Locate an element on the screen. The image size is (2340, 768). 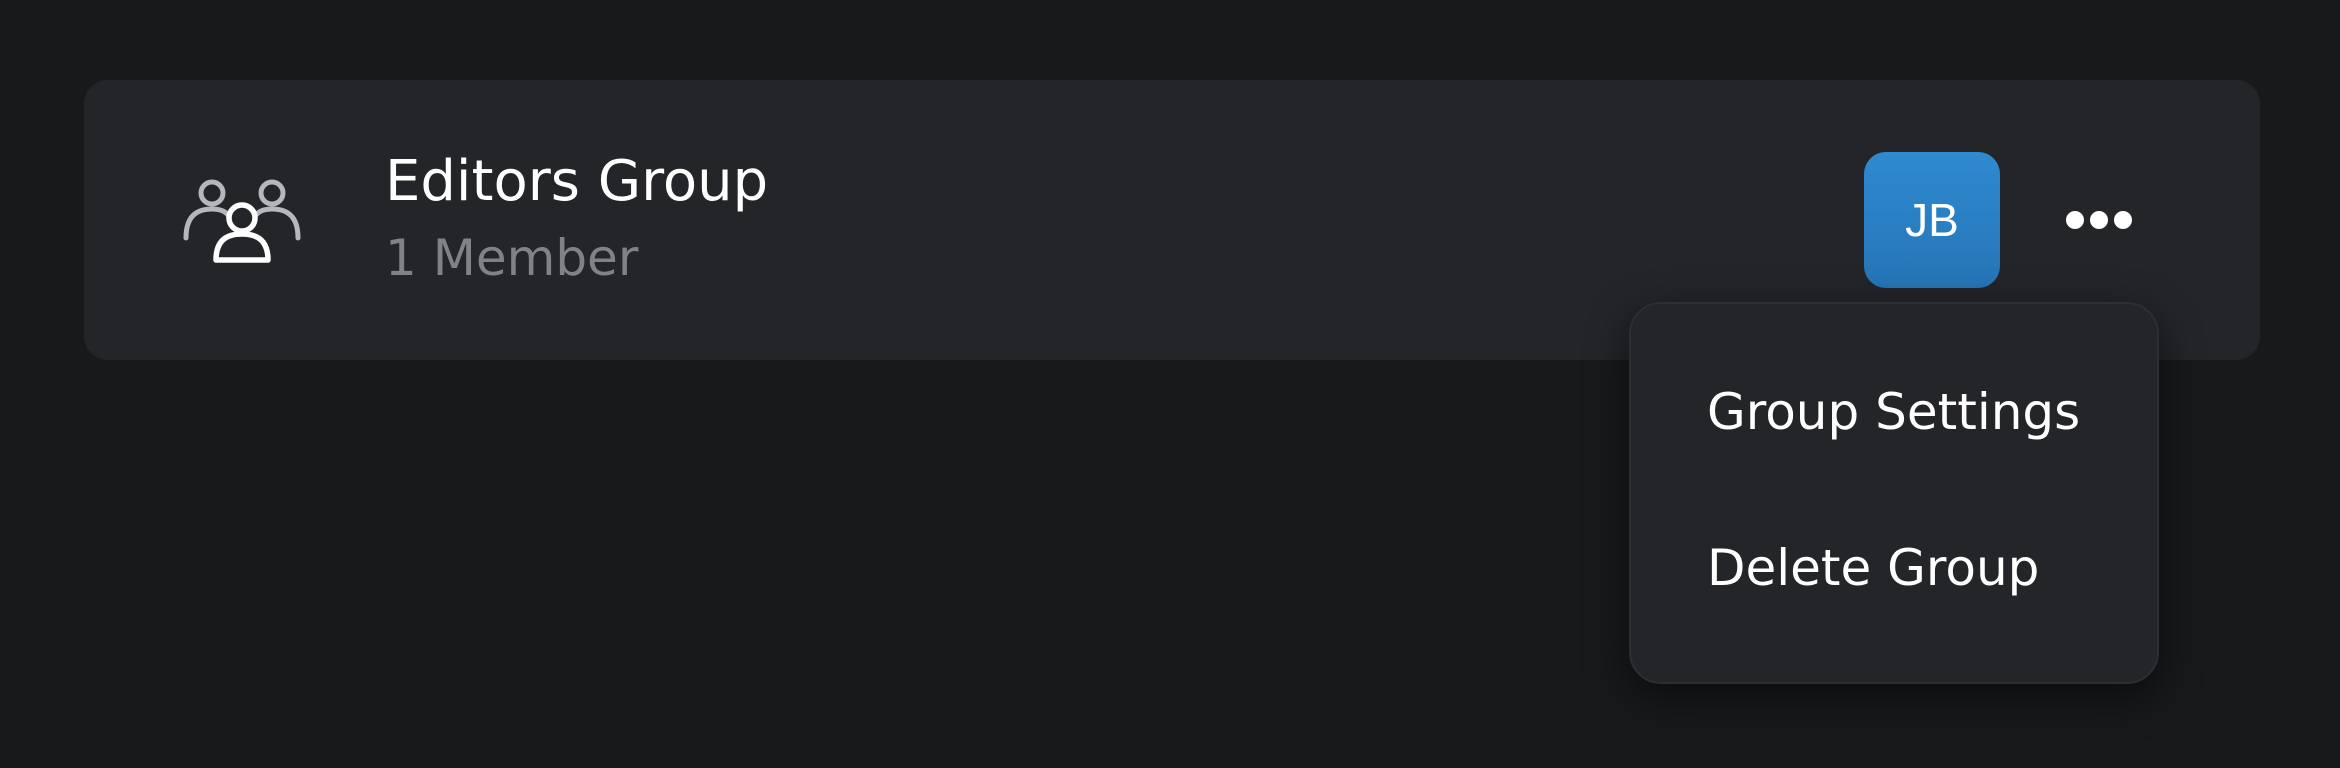
group-settings-menu-item: Group Settings is located at coordinates (1894, 416).